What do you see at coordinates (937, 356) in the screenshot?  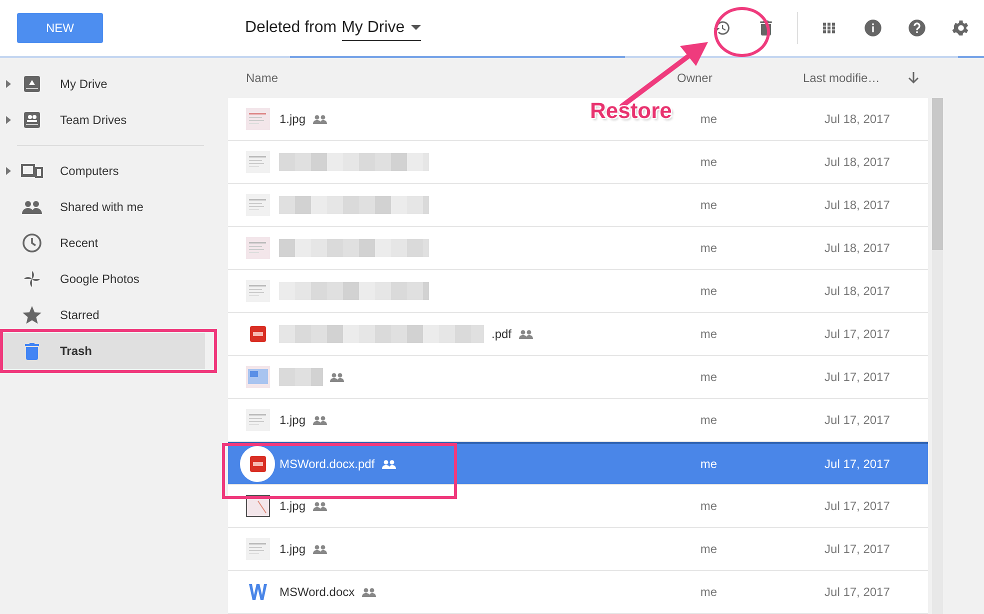 I see `scrollbar` at bounding box center [937, 356].